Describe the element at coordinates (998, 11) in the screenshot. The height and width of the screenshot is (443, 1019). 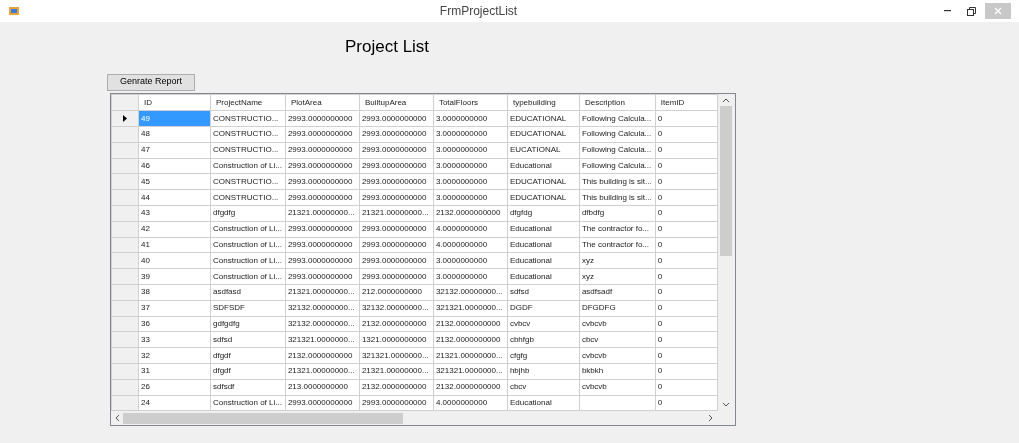
I see `close-icon` at that location.